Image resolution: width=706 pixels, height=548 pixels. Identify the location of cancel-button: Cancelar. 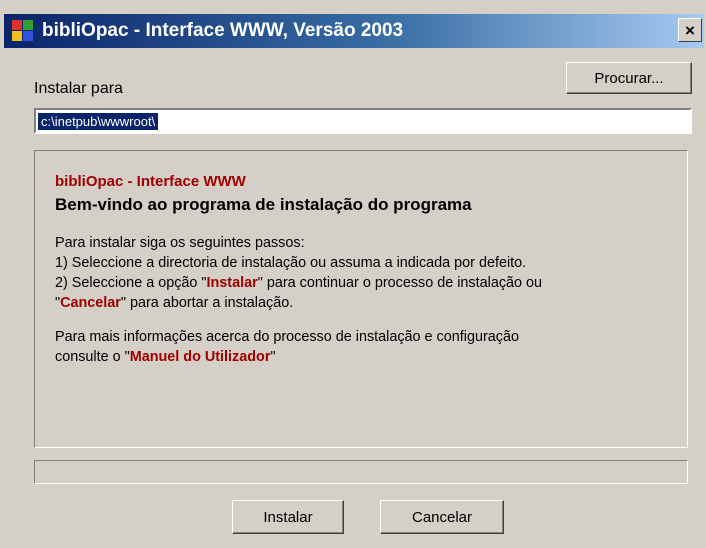
(442, 517).